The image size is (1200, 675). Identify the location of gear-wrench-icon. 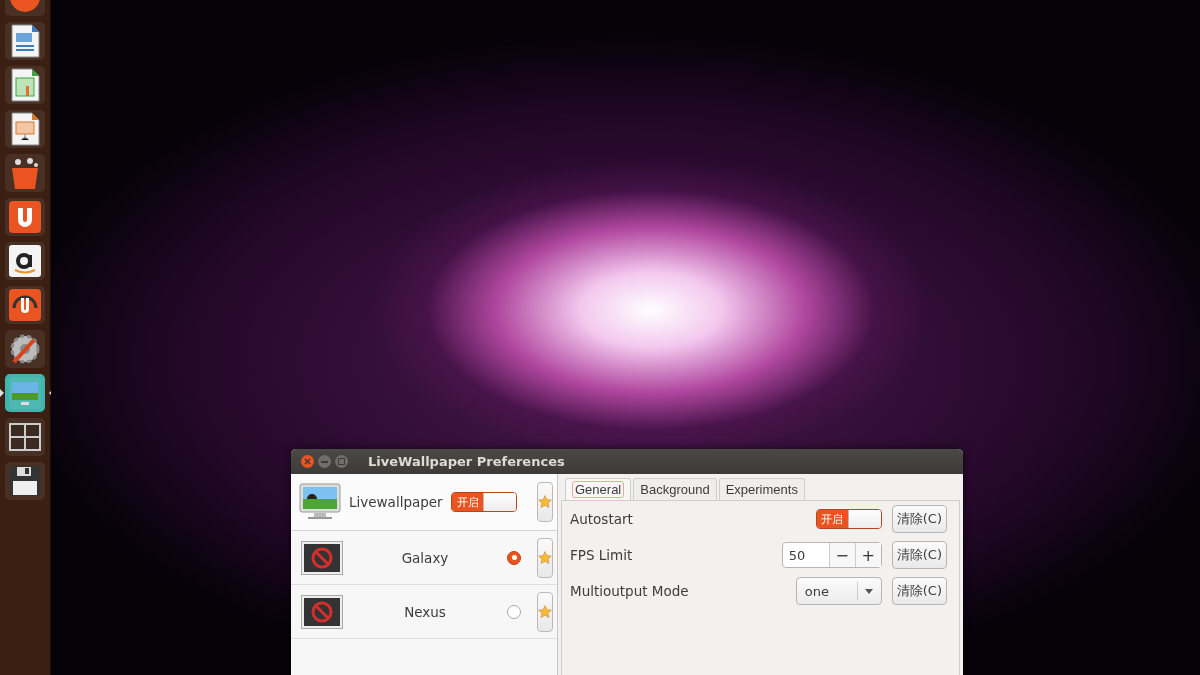
(25, 349).